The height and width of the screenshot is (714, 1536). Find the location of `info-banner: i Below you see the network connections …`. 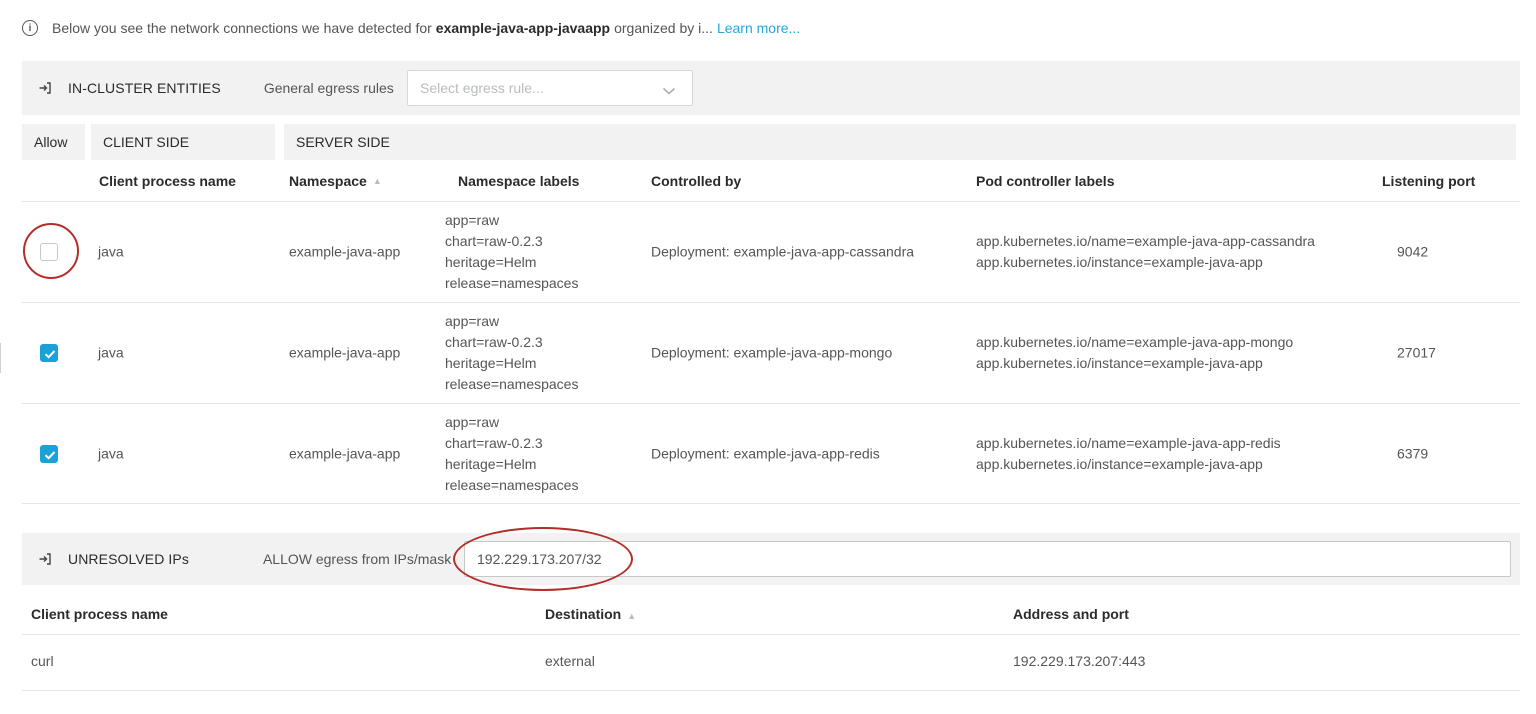

info-banner: i Below you see the network connections … is located at coordinates (411, 28).